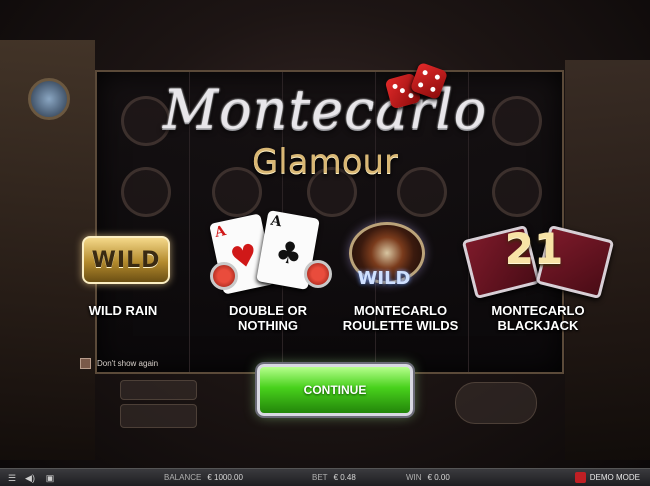 This screenshot has width=650, height=486. I want to click on continue-button: CONTINUE, so click(335, 390).